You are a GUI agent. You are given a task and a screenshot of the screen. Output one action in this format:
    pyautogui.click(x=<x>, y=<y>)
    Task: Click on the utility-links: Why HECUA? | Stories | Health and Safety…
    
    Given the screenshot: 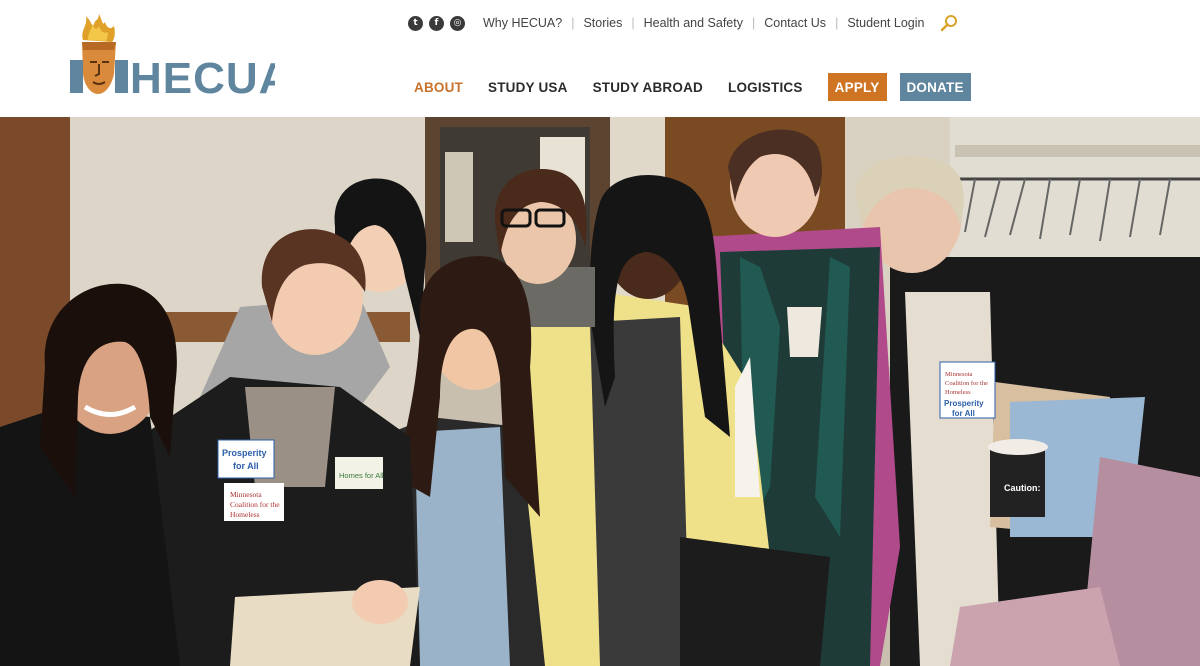 What is the action you would take?
    pyautogui.click(x=703, y=23)
    